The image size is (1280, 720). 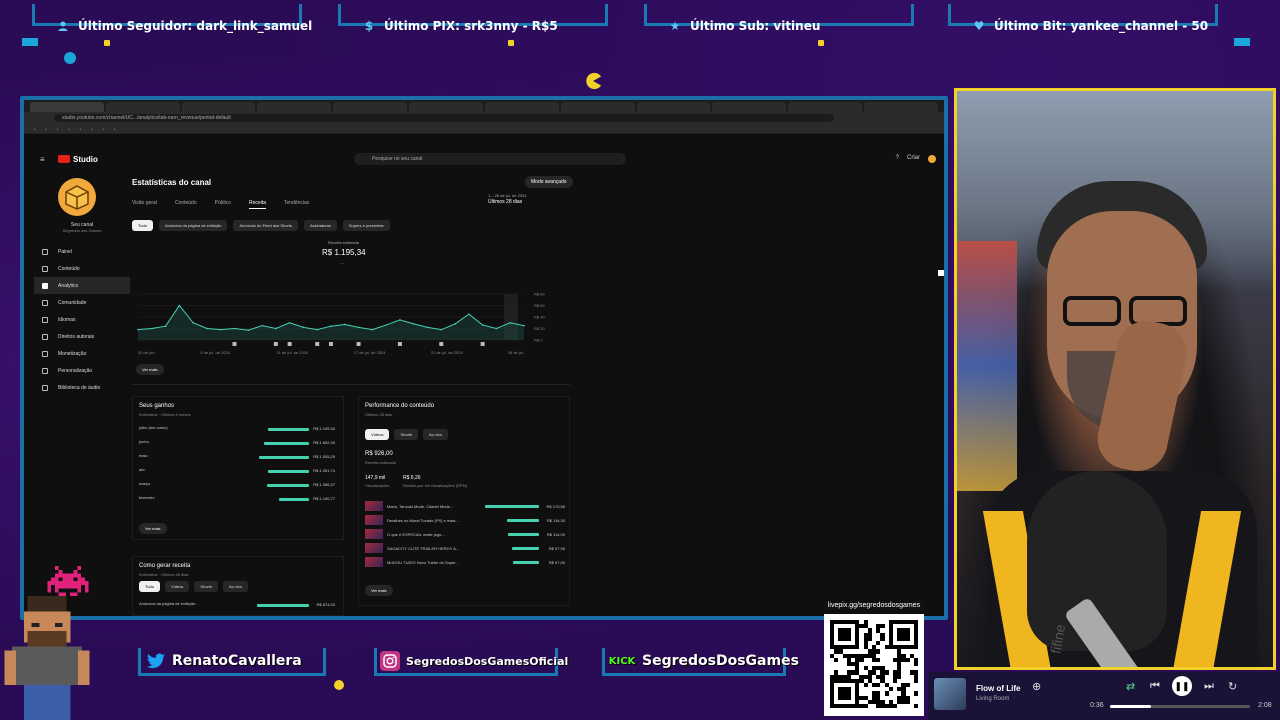 What do you see at coordinates (237, 430) in the screenshot?
I see `table-row: julho (em curso) R$ 1.195,34` at bounding box center [237, 430].